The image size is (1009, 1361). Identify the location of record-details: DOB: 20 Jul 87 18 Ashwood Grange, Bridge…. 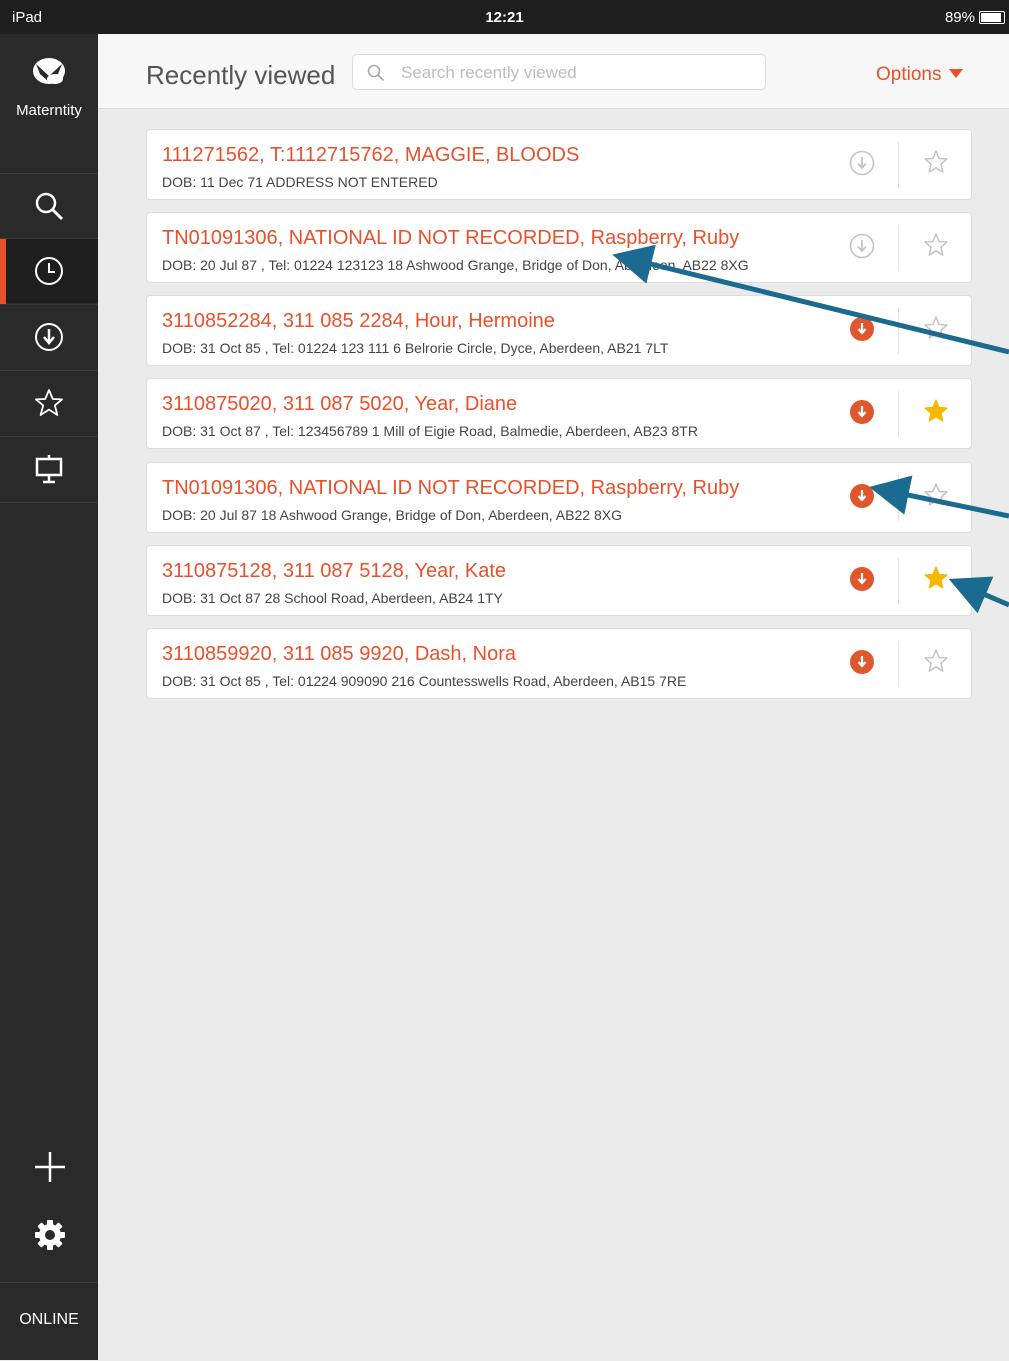
(392, 515).